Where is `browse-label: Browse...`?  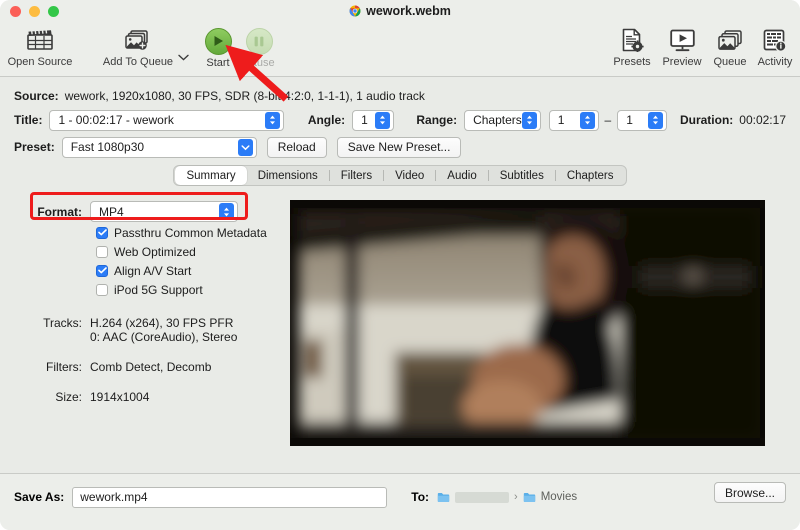
browse-label: Browse... is located at coordinates (749, 492).